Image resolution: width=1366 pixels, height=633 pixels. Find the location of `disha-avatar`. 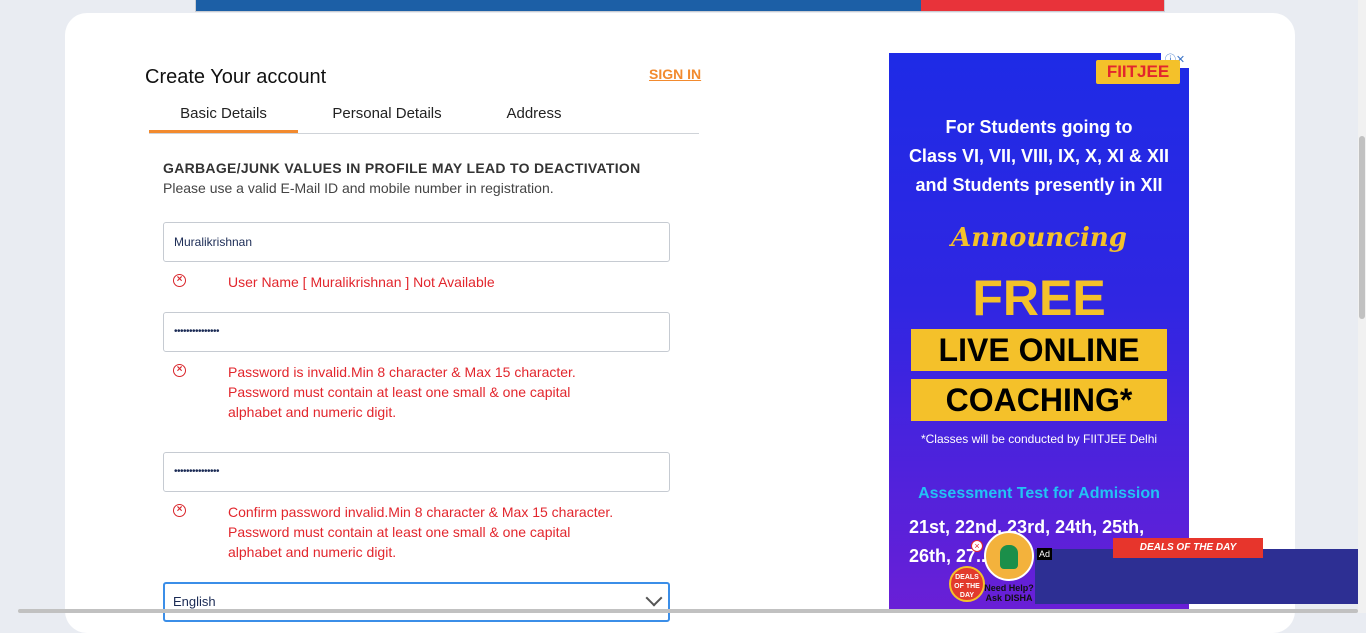

disha-avatar is located at coordinates (1009, 556).